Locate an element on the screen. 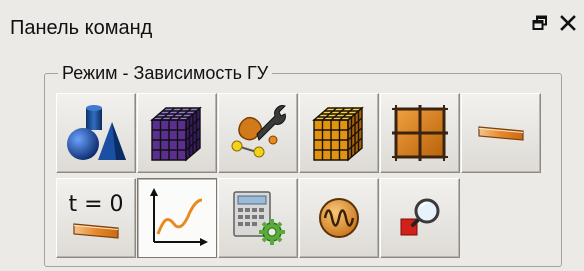 The height and width of the screenshot is (271, 584). solid-mesh-button is located at coordinates (339, 133).